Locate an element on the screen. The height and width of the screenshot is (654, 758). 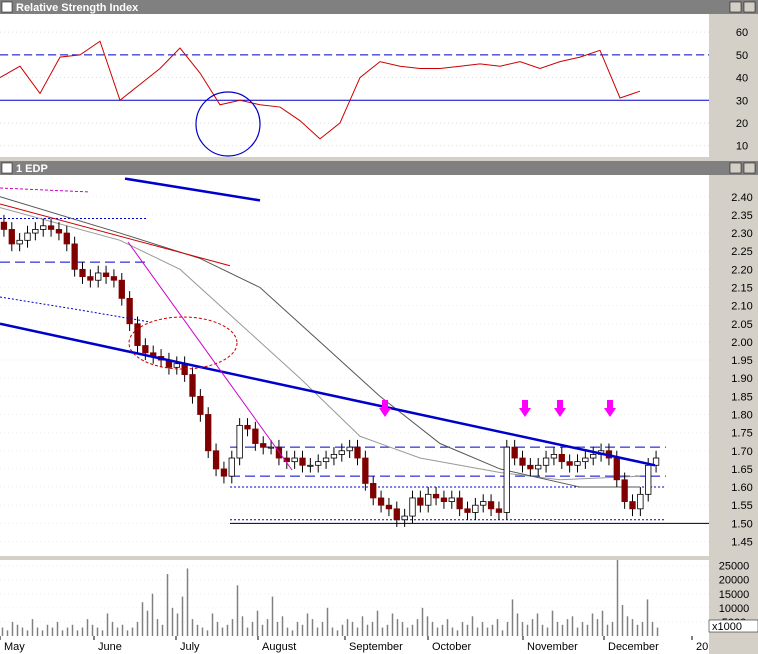
price-tick-label: 2.15 is located at coordinates (741, 288).